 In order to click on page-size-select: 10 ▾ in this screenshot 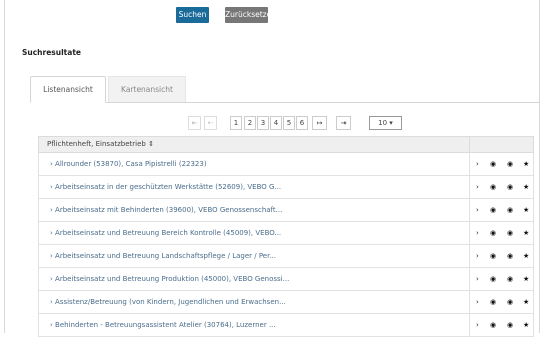, I will do `click(385, 123)`.